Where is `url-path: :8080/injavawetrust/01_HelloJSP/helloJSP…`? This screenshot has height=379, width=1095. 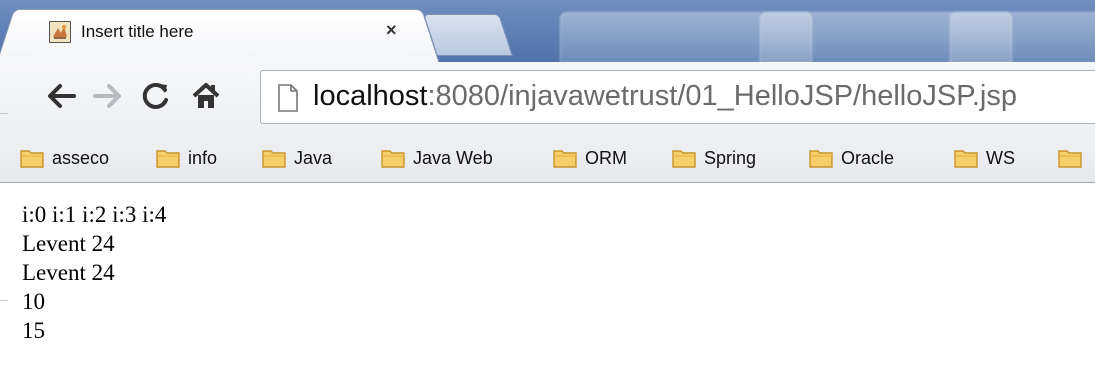 url-path: :8080/injavawetrust/01_HelloJSP/helloJSP… is located at coordinates (722, 96).